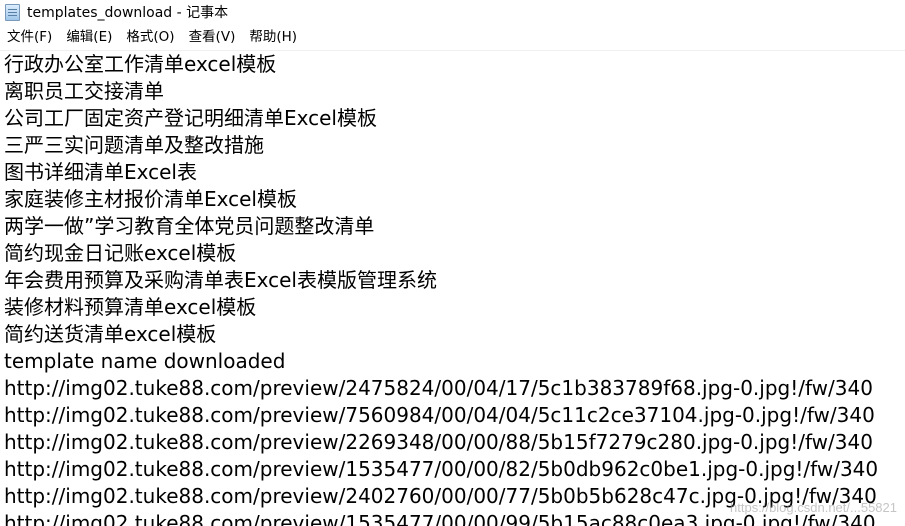  Describe the element at coordinates (12, 12) in the screenshot. I see `notepad-icon` at that location.